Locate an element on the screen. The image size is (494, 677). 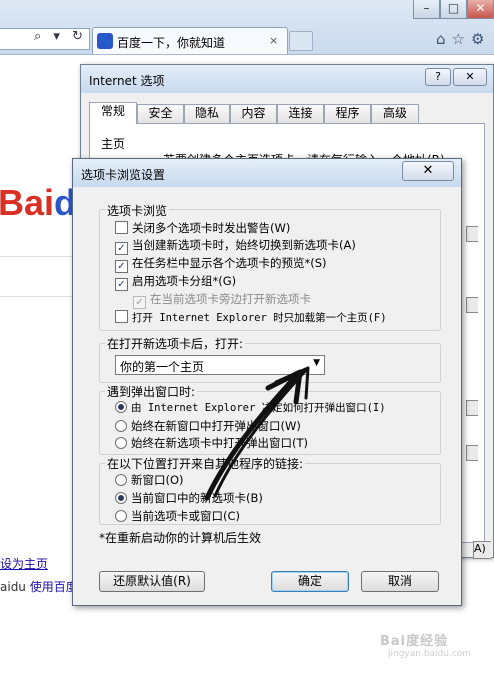
tab-general: 常规 is located at coordinates (113, 113).